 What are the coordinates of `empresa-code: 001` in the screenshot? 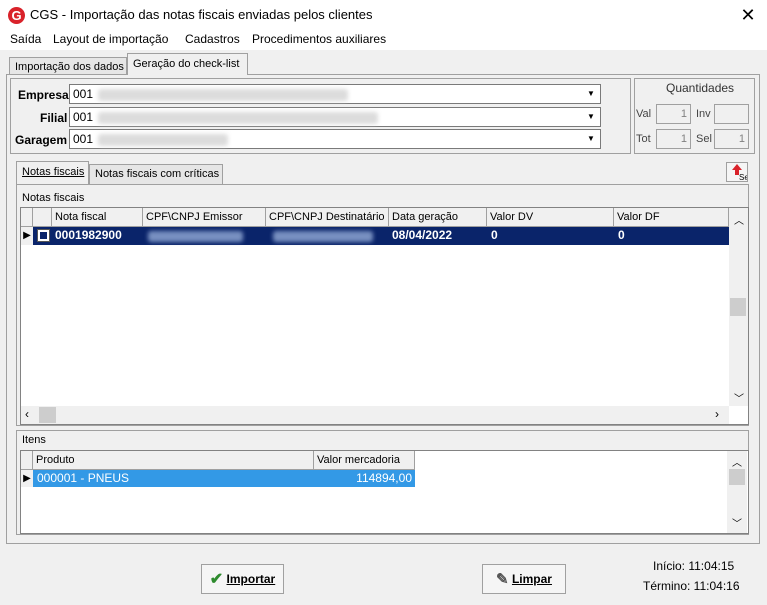 It's located at (83, 94).